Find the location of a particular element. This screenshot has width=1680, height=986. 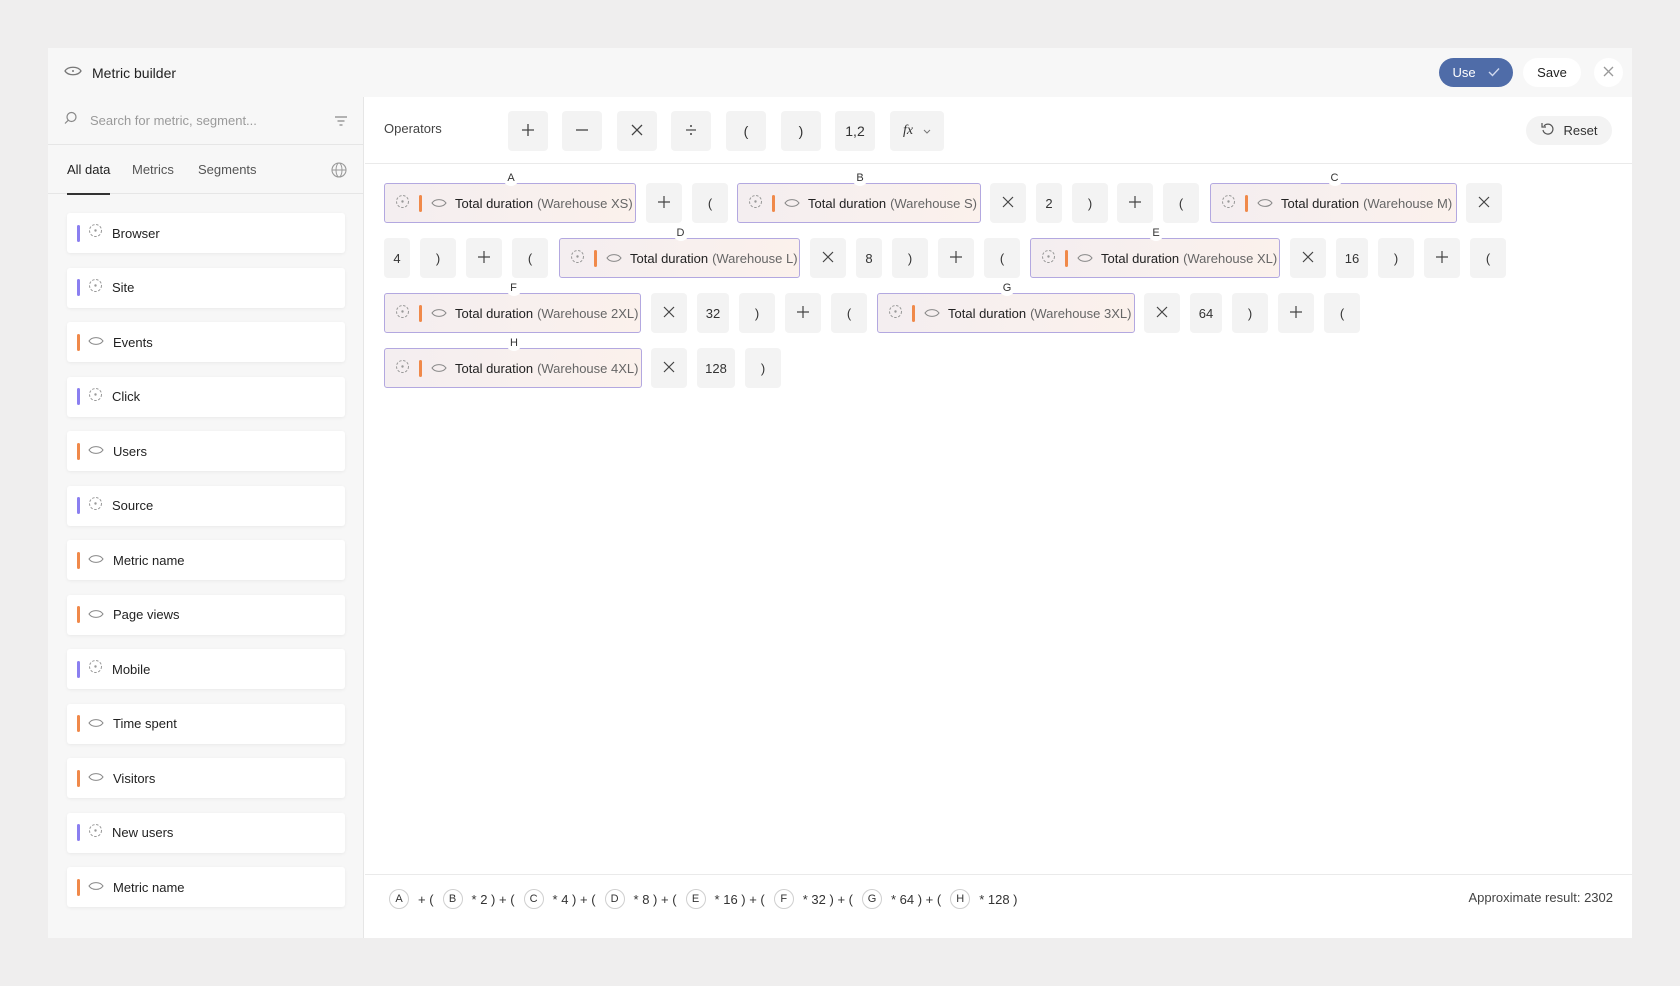

plus-operator is located at coordinates (528, 131).